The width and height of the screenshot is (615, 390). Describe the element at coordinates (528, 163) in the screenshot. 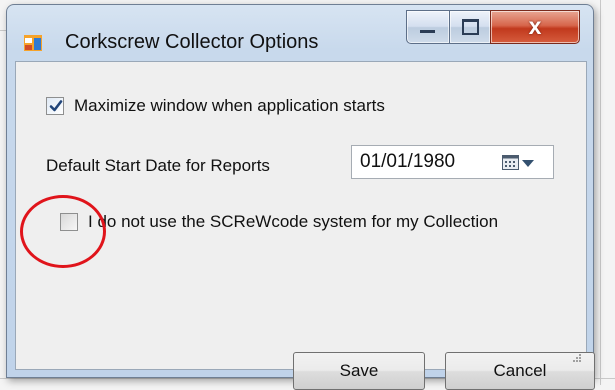

I see `chevron-down-icon` at that location.